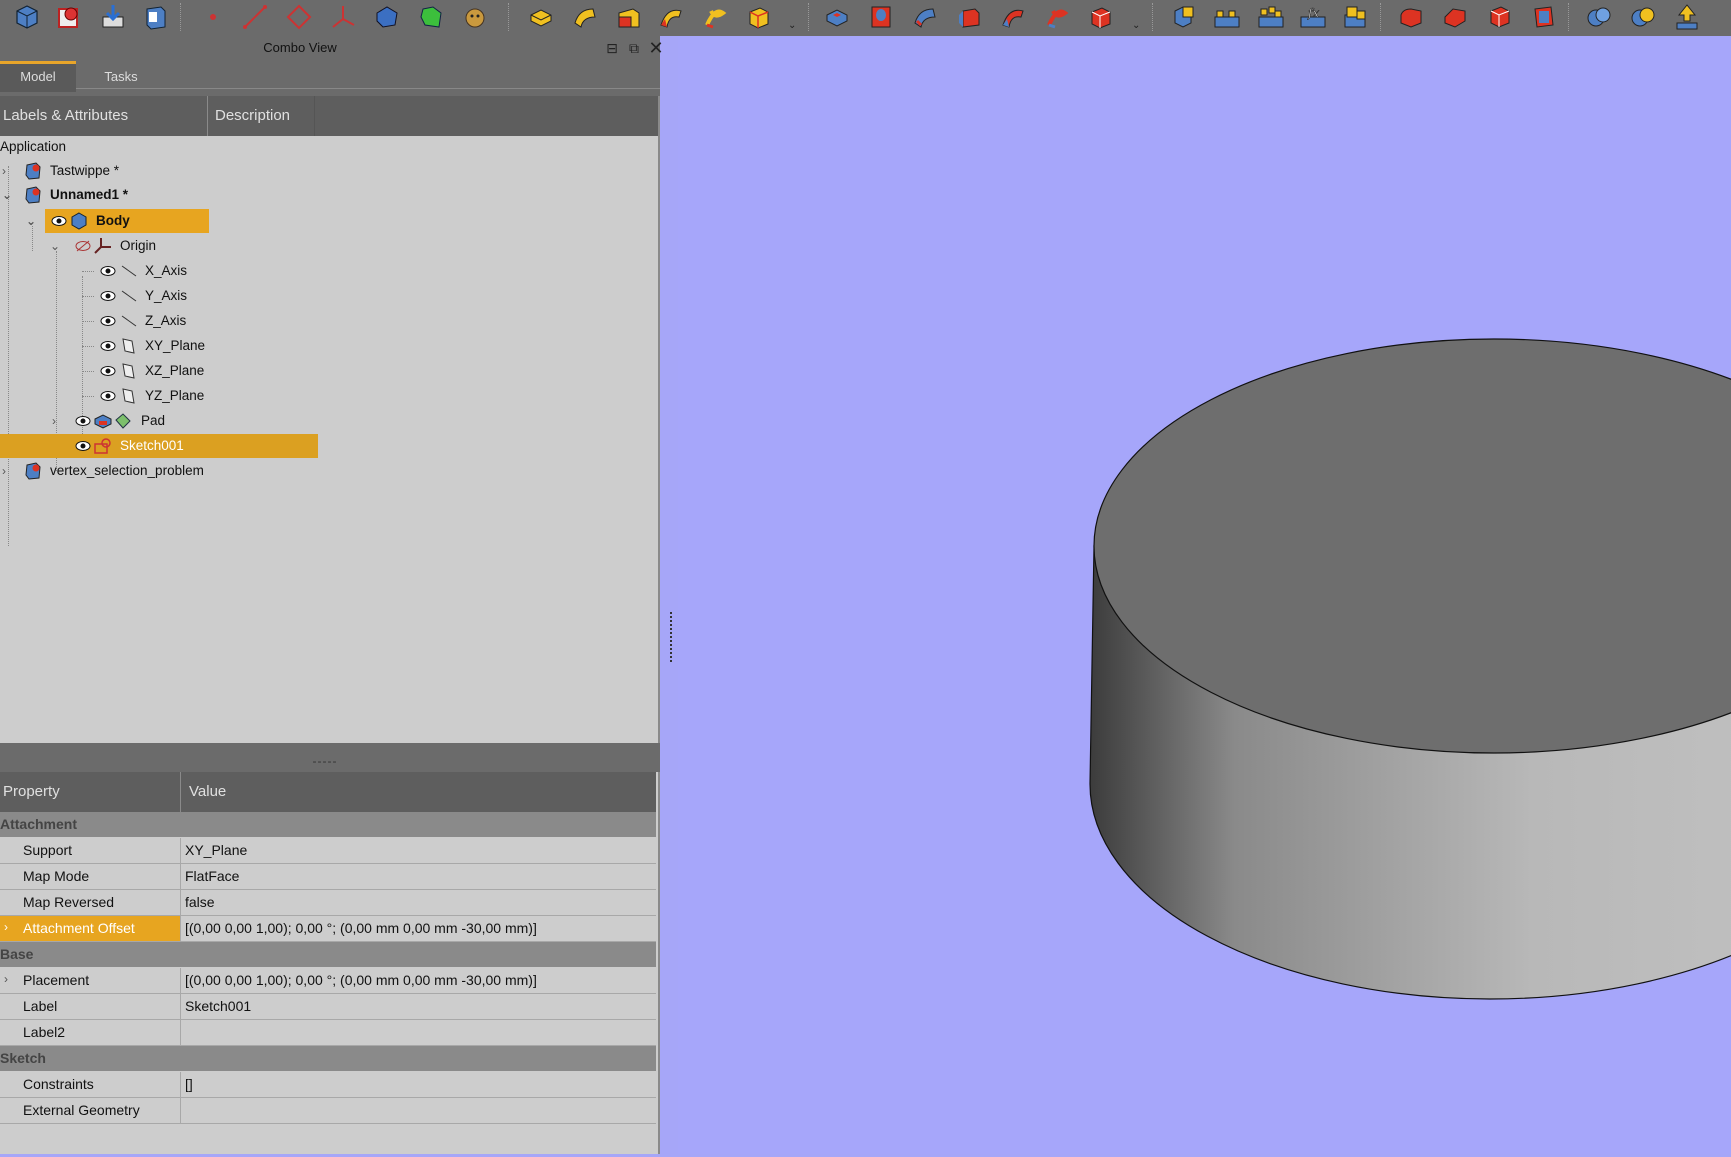 Image resolution: width=1731 pixels, height=1157 pixels. Describe the element at coordinates (200, 246) in the screenshot. I see `tree-item-origin: ⌄ Origin` at that location.